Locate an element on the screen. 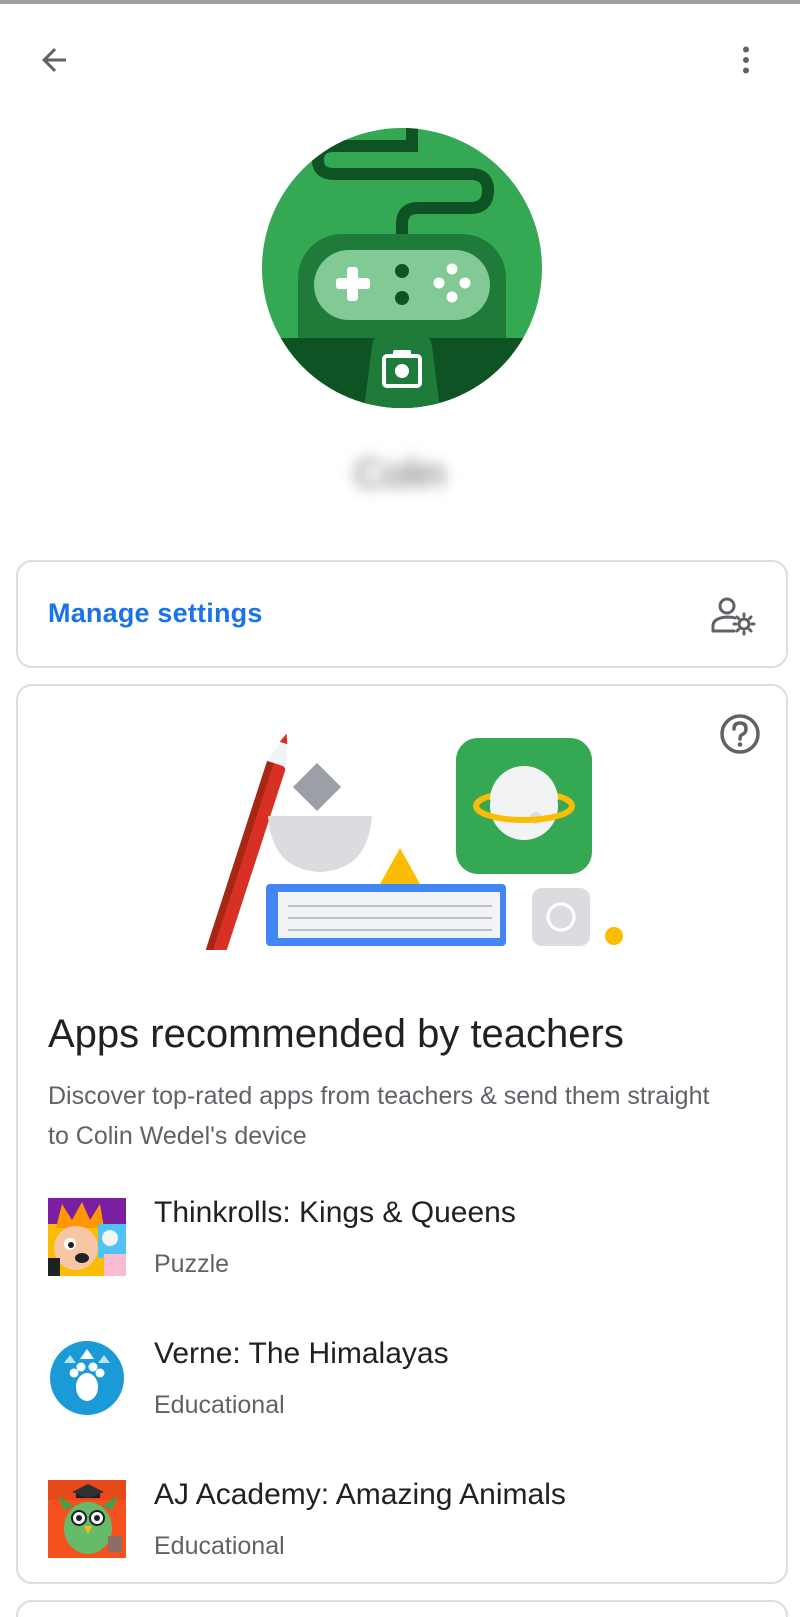  list-item: Verne: The Himalayas Educational is located at coordinates (398, 1403).